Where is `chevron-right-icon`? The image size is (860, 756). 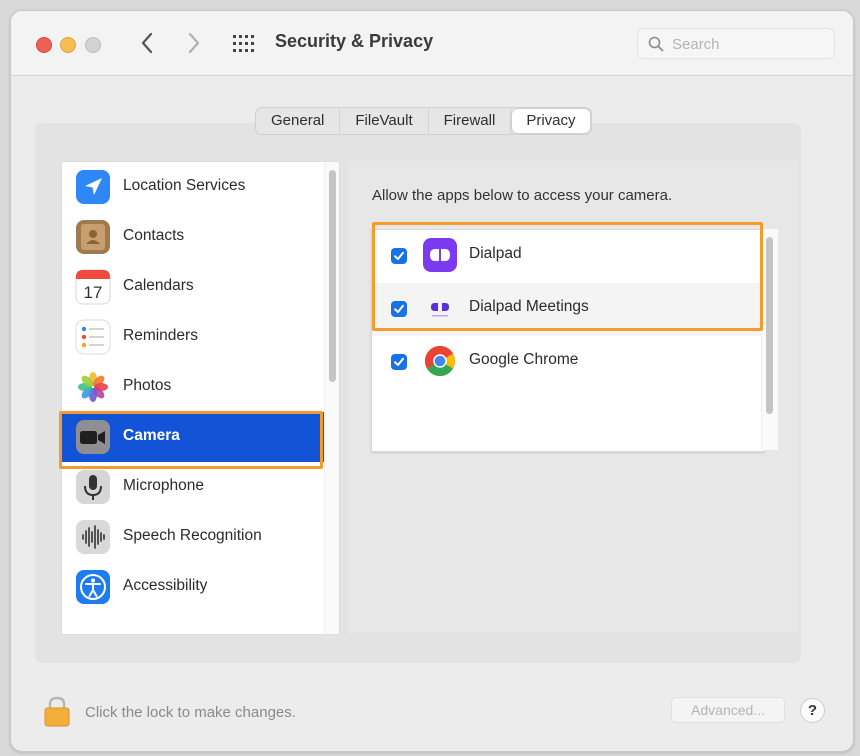
chevron-right-icon is located at coordinates (194, 43).